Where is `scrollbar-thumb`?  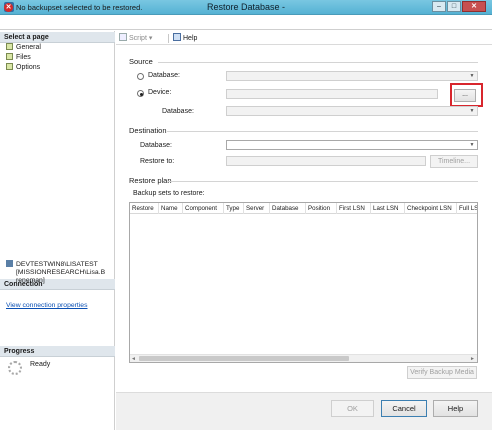
scrollbar-thumb is located at coordinates (244, 358).